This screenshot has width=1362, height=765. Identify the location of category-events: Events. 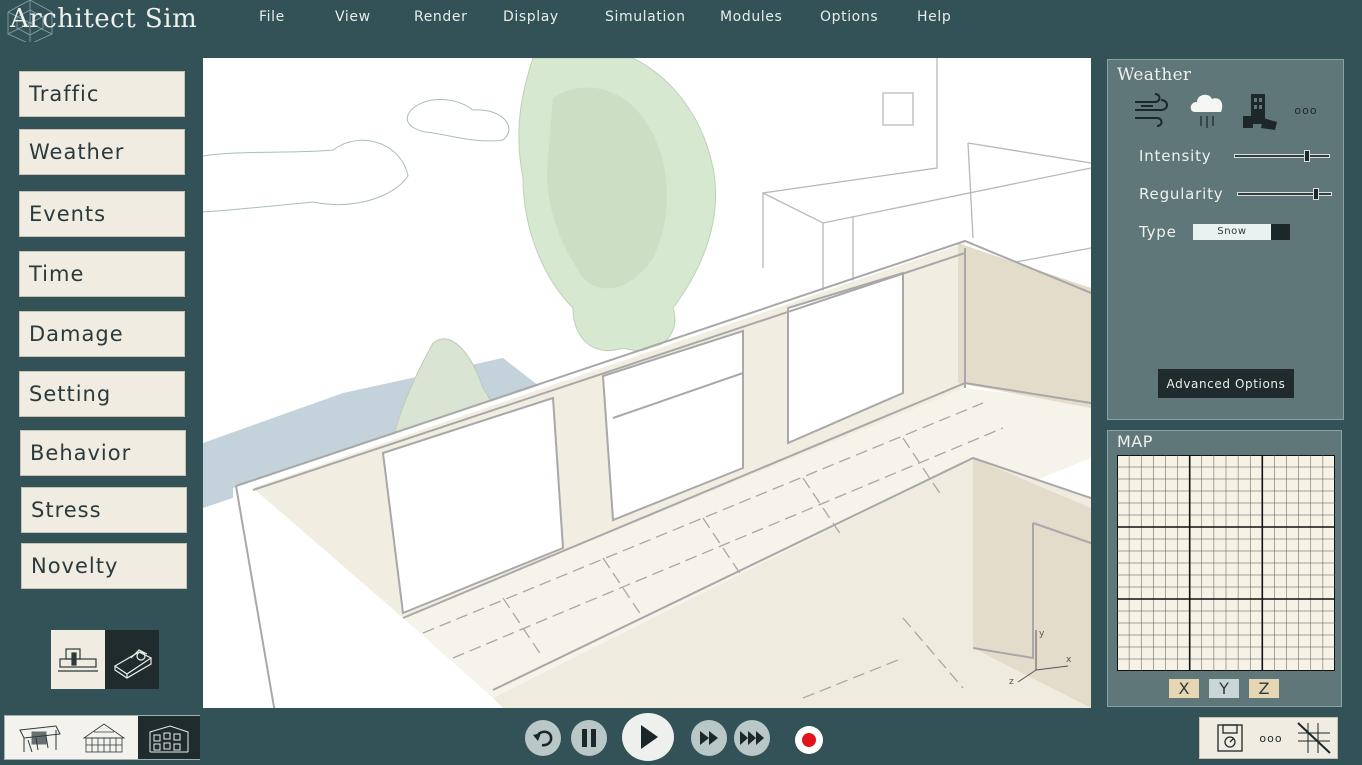
(102, 214).